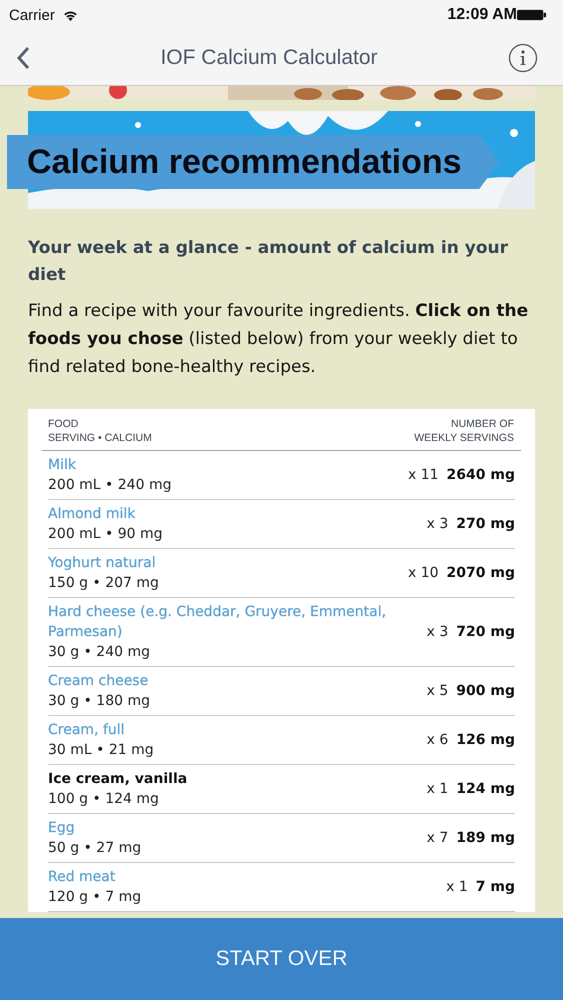 The height and width of the screenshot is (1000, 563). I want to click on food-link: Milk, so click(110, 465).